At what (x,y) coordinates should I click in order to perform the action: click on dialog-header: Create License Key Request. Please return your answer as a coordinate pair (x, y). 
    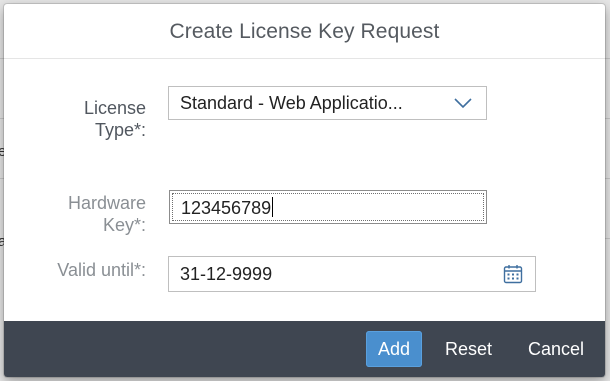
    Looking at the image, I should click on (304, 31).